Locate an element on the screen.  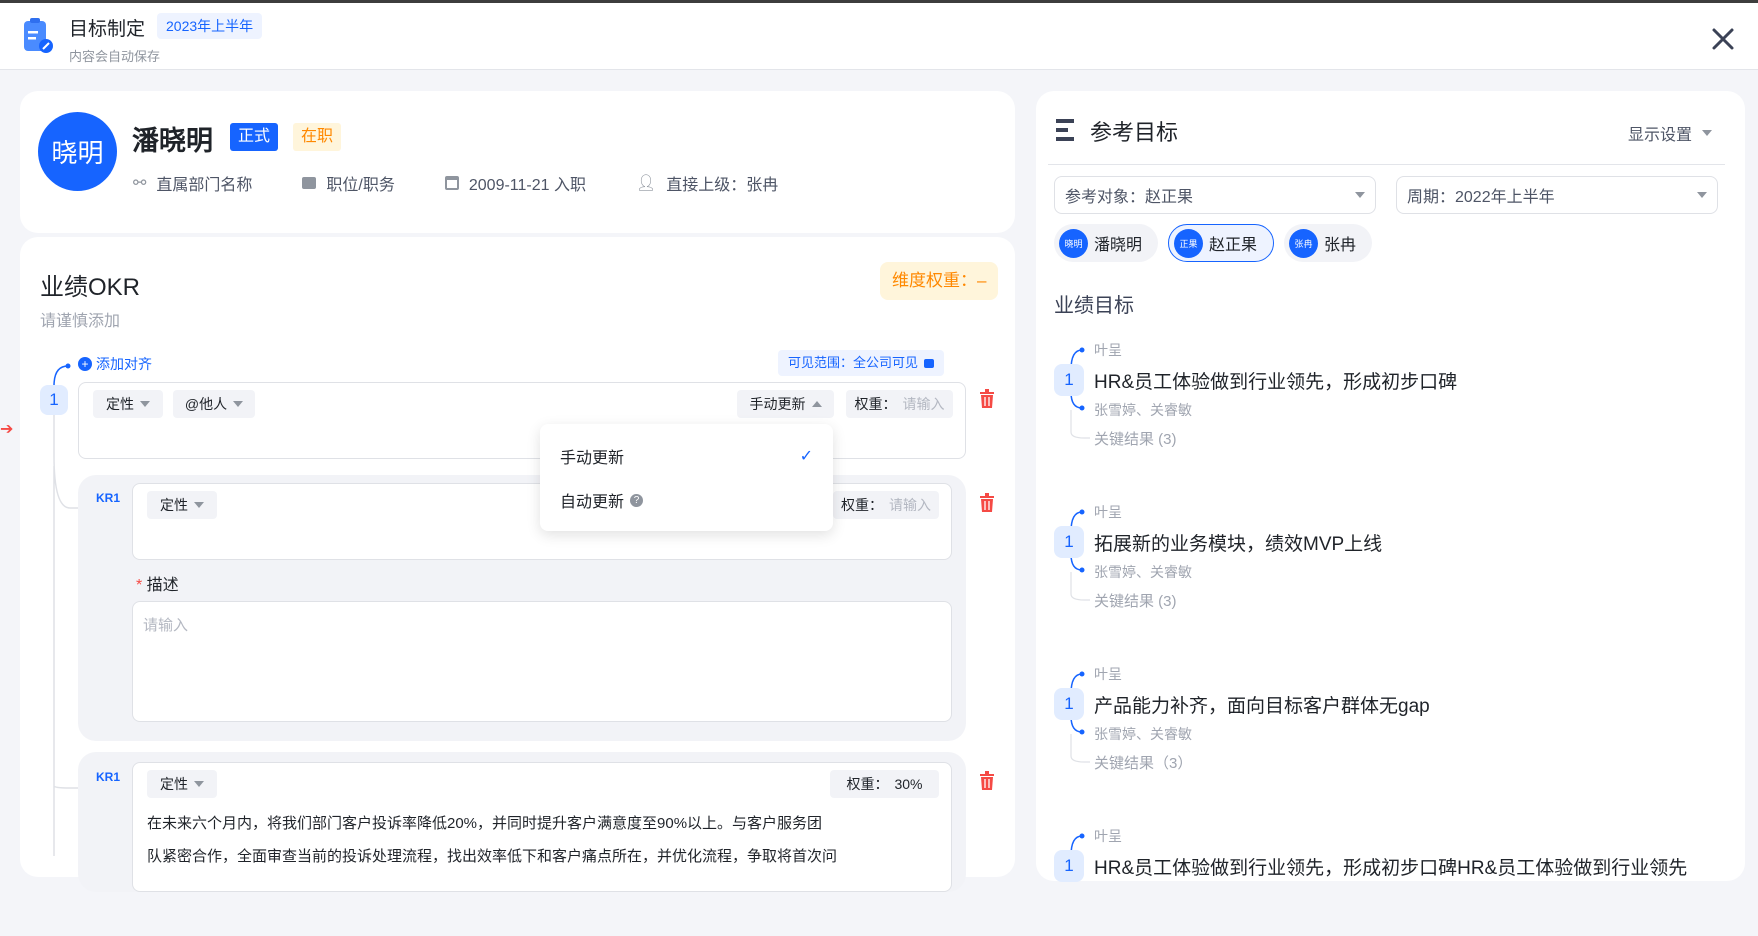
employee-name: 潘晓明 is located at coordinates (172, 141).